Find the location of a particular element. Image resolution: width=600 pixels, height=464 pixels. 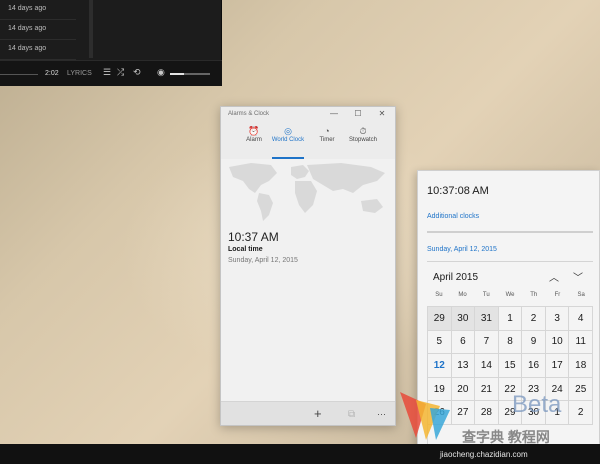

close-icon: ✕ is located at coordinates (382, 113).